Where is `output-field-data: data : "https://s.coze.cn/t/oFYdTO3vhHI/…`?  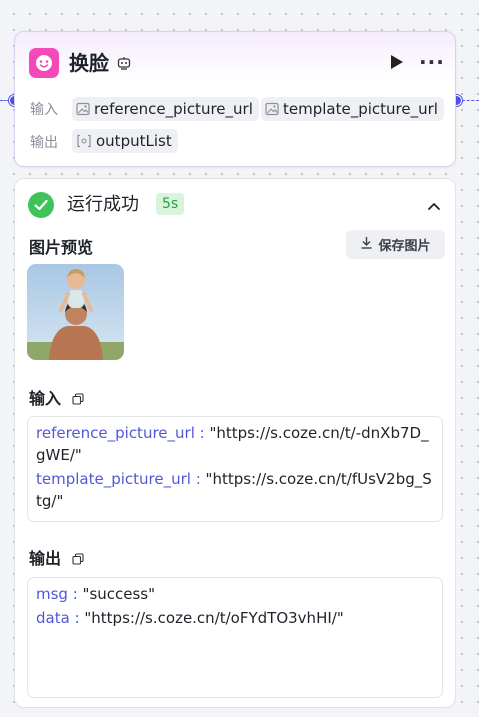
output-field-data: data : "https://s.coze.cn/t/oFYdTO3vhHI/… is located at coordinates (235, 618).